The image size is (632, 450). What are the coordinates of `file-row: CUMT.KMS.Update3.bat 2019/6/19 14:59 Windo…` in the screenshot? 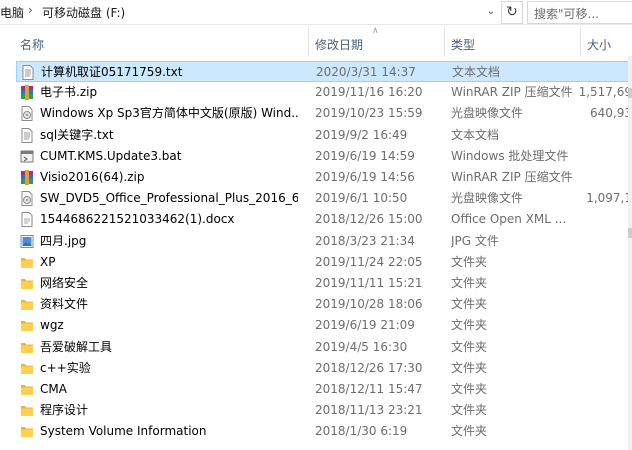 It's located at (324, 156).